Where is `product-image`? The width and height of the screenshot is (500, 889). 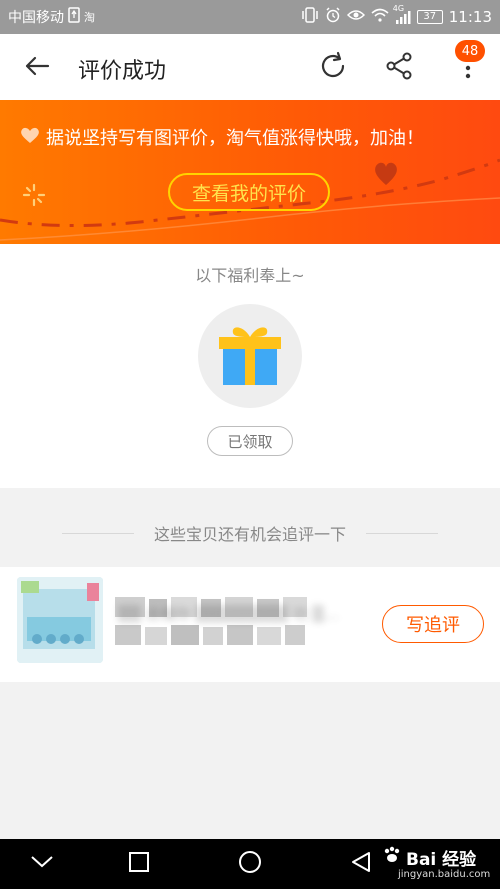
product-image is located at coordinates (60, 620).